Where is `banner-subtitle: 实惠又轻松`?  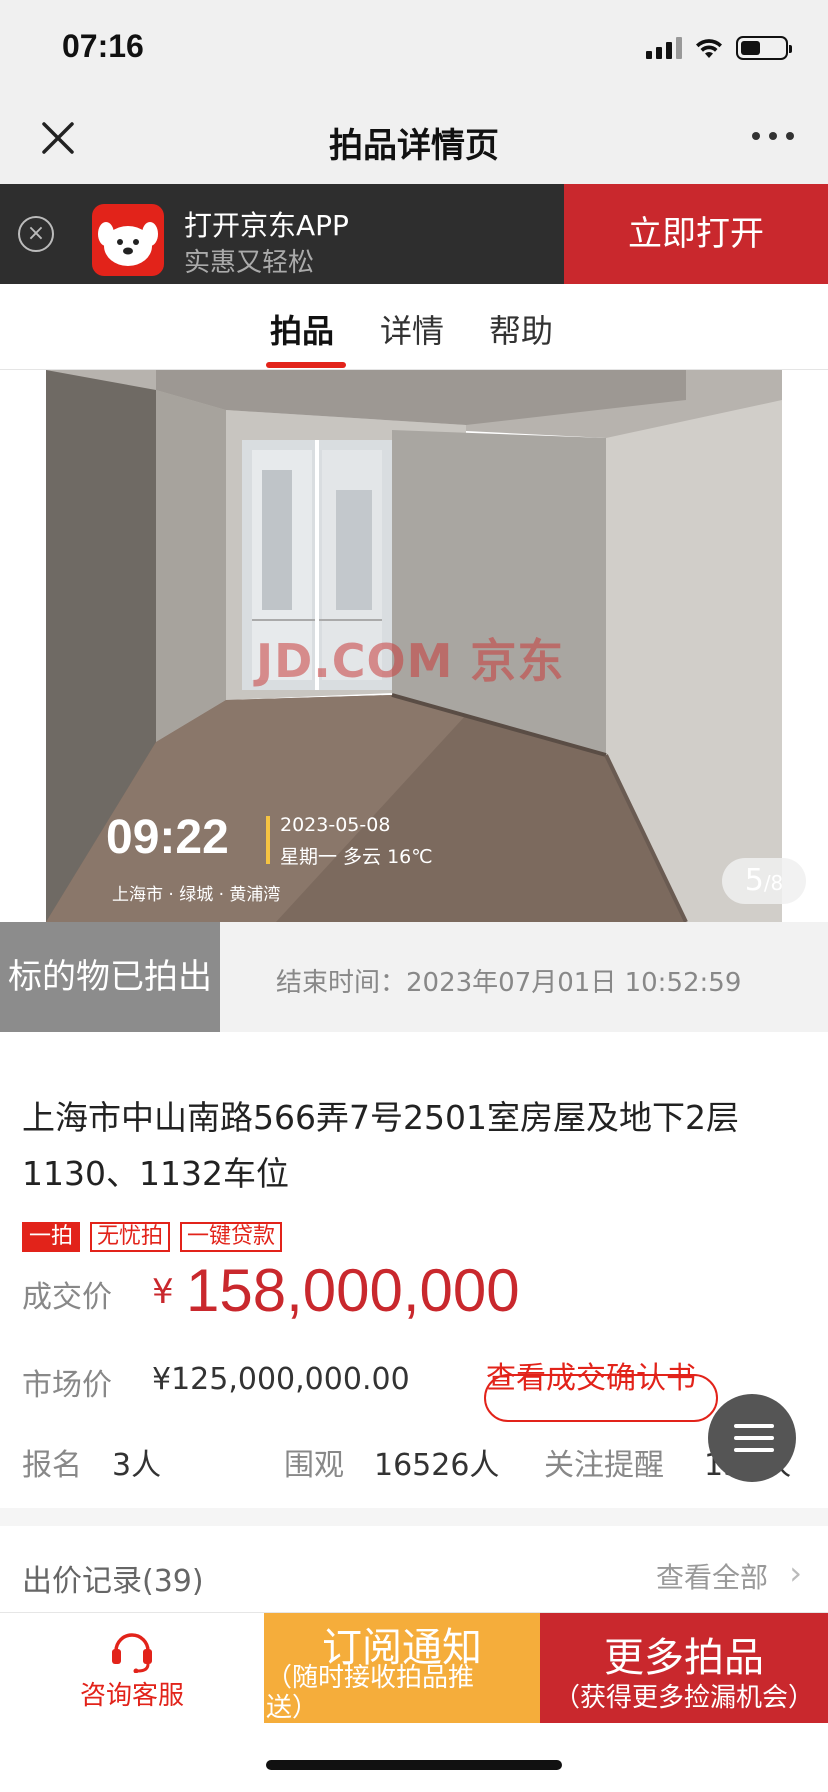
banner-subtitle: 实惠又轻松 is located at coordinates (249, 263).